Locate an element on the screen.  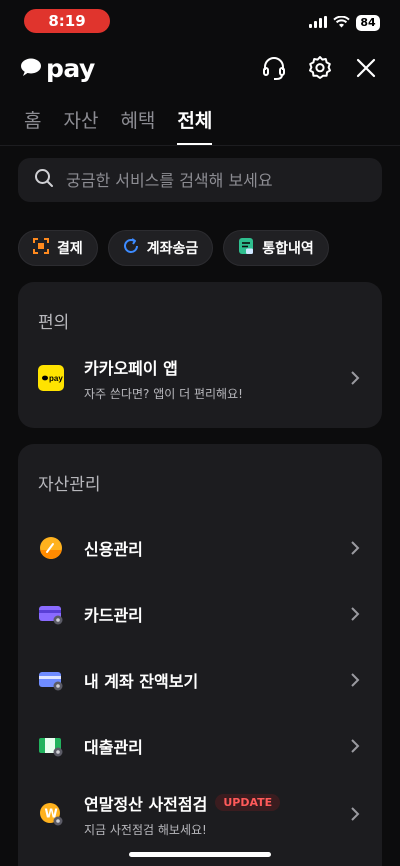
item-title: 대출관리 is located at coordinates (113, 747).